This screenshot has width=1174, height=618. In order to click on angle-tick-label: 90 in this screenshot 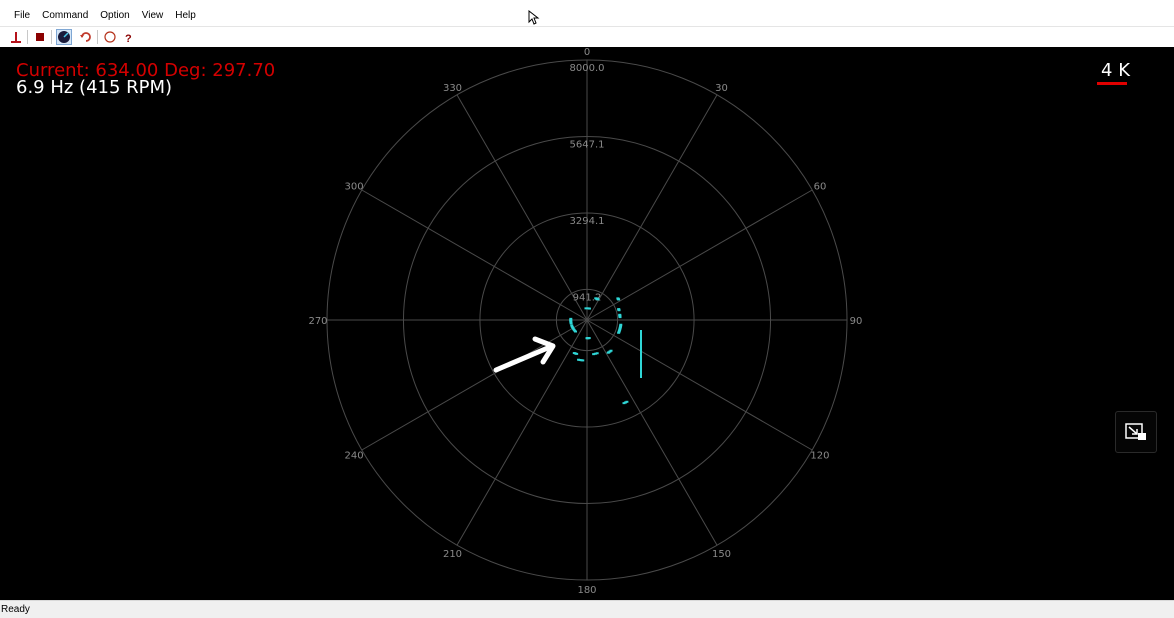, I will do `click(856, 321)`.